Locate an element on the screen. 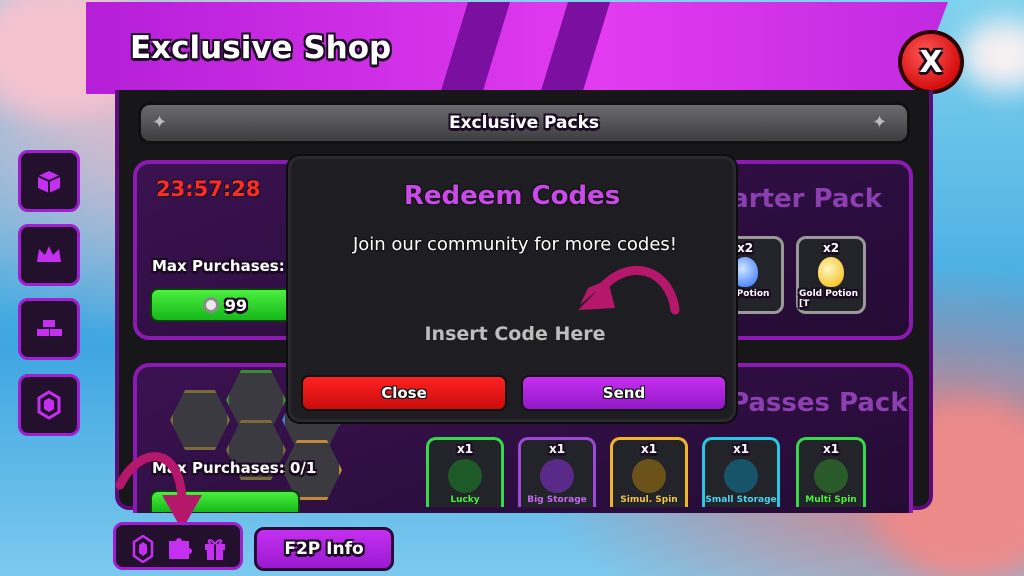 This screenshot has width=1024, height=576. gold-bars-icon is located at coordinates (49, 328).